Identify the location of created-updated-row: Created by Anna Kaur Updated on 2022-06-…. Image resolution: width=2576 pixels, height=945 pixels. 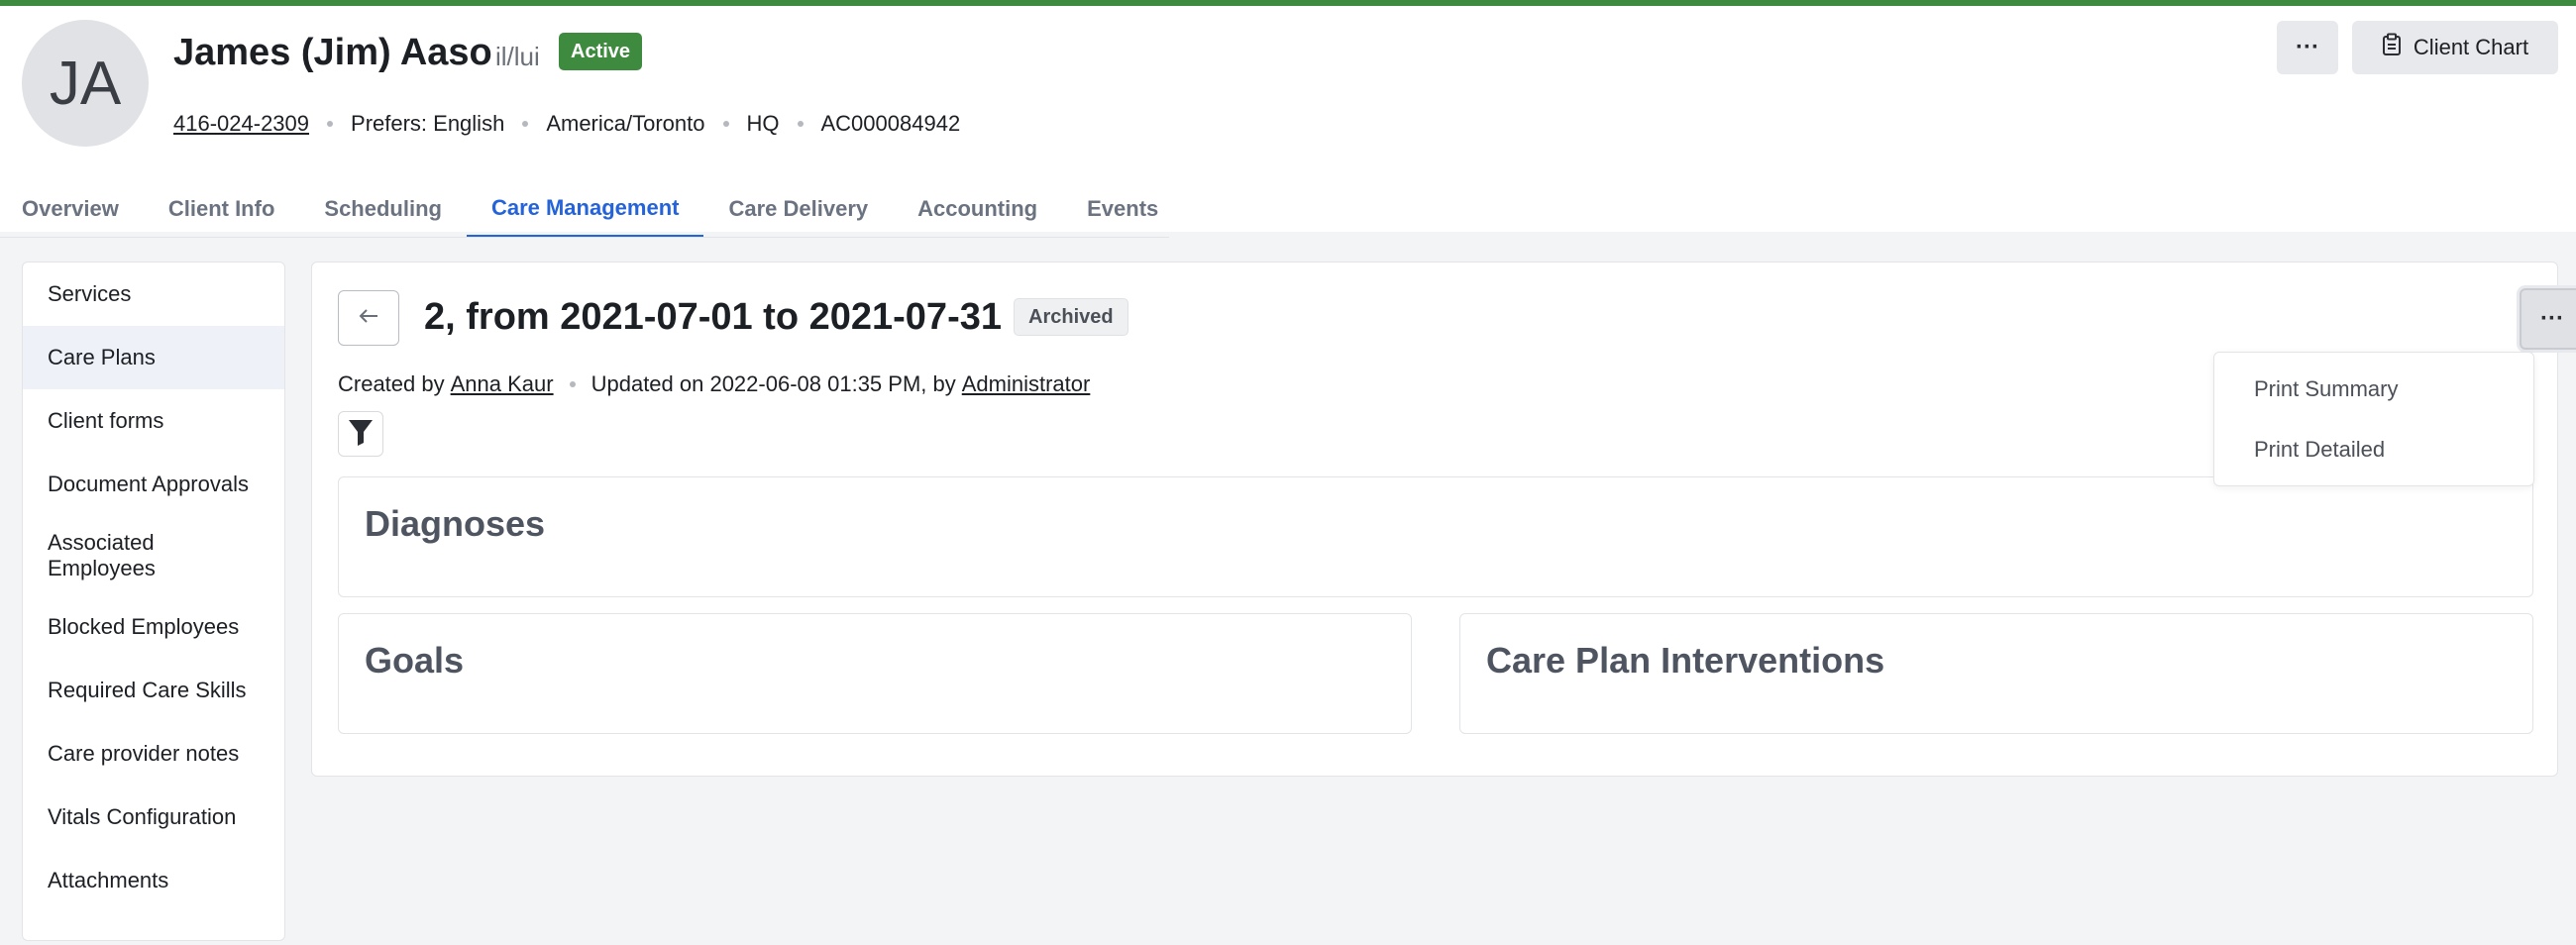
(714, 384).